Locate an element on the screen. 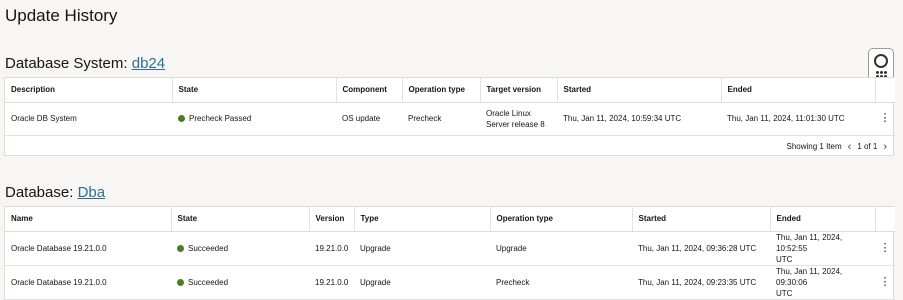  chevron-right-icon: › is located at coordinates (885, 147).